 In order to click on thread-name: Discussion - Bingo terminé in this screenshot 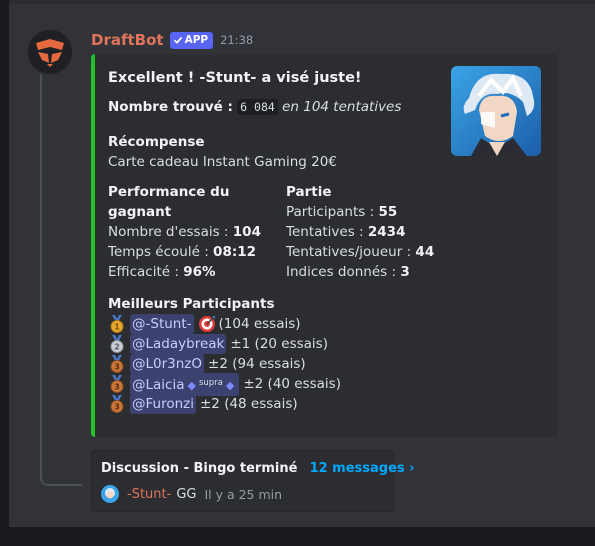, I will do `click(199, 468)`.